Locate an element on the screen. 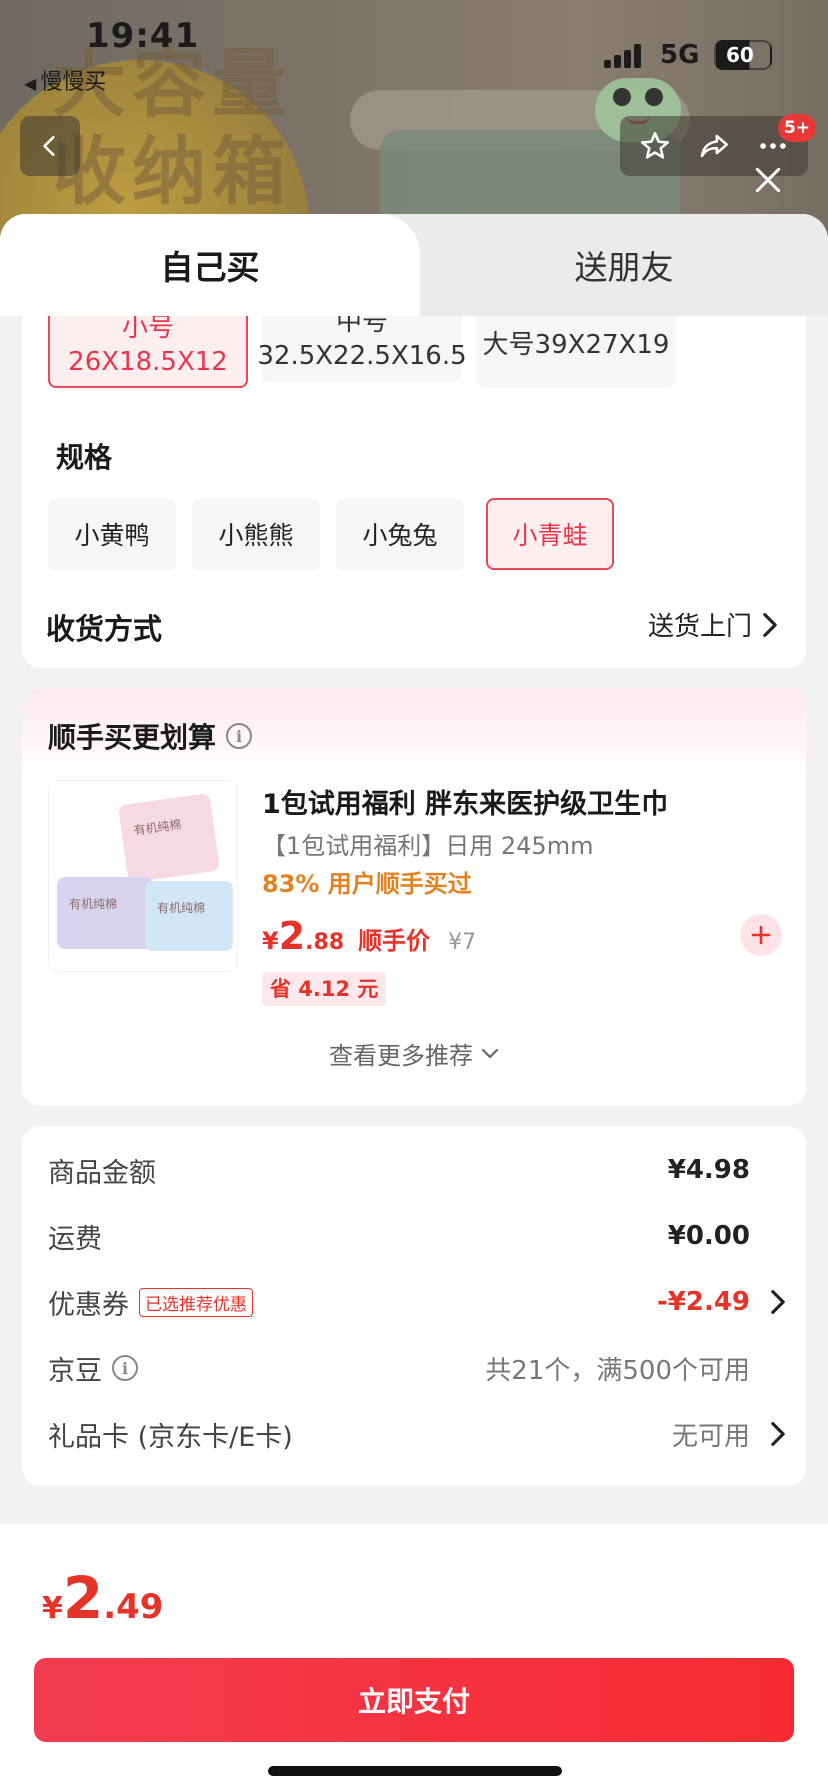  share-button is located at coordinates (714, 146).